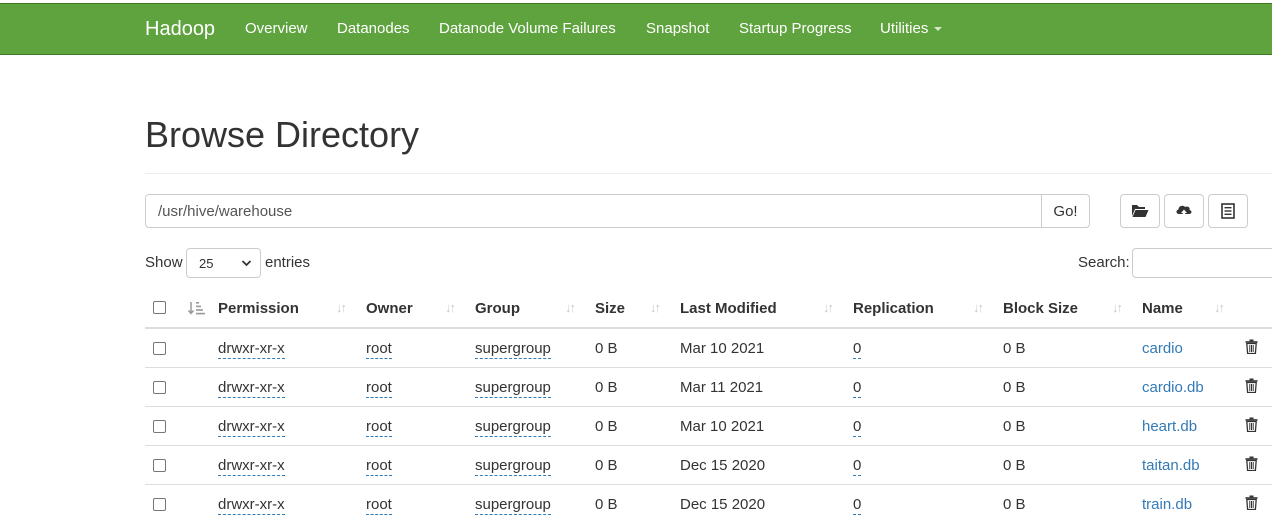 The image size is (1272, 524). I want to click on list-icon, so click(1228, 211).